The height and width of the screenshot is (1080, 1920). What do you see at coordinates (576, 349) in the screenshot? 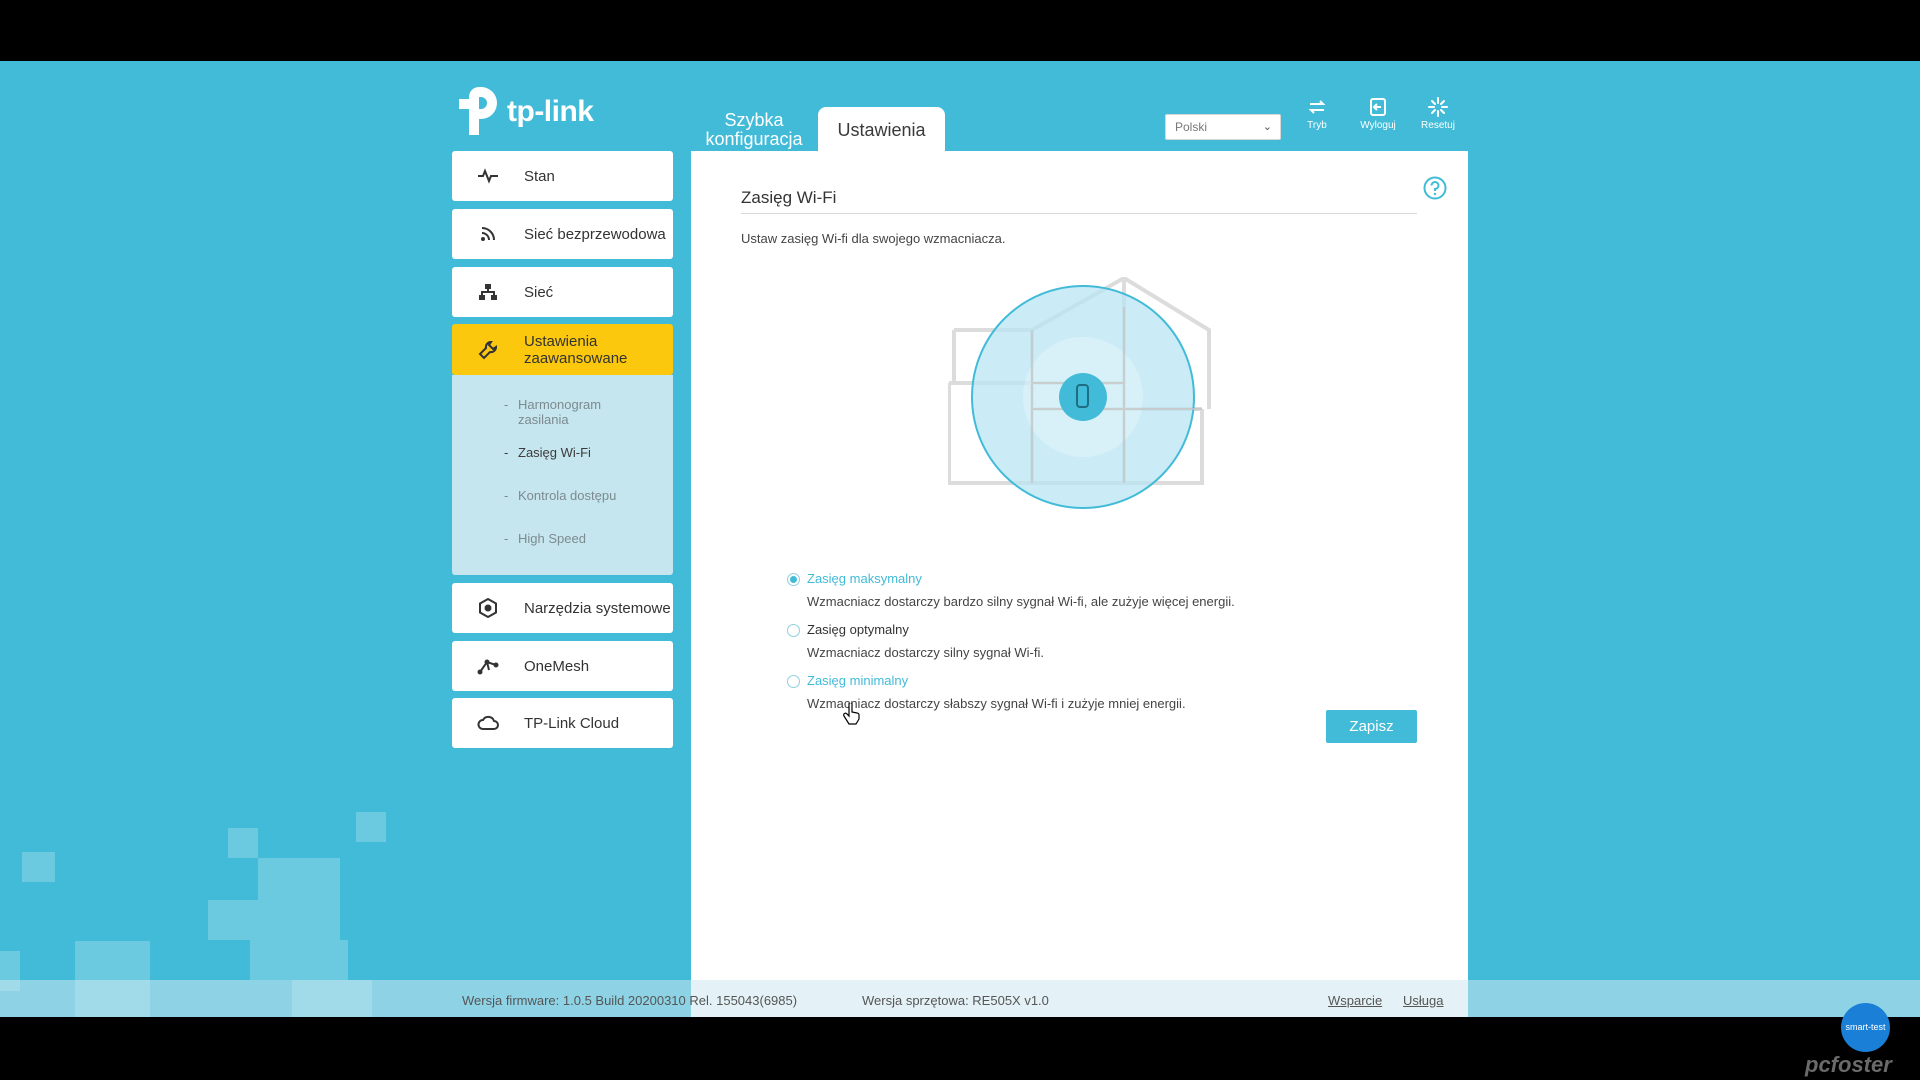
I see `sidebar-item-label: Ustawienia zaawansowane` at bounding box center [576, 349].